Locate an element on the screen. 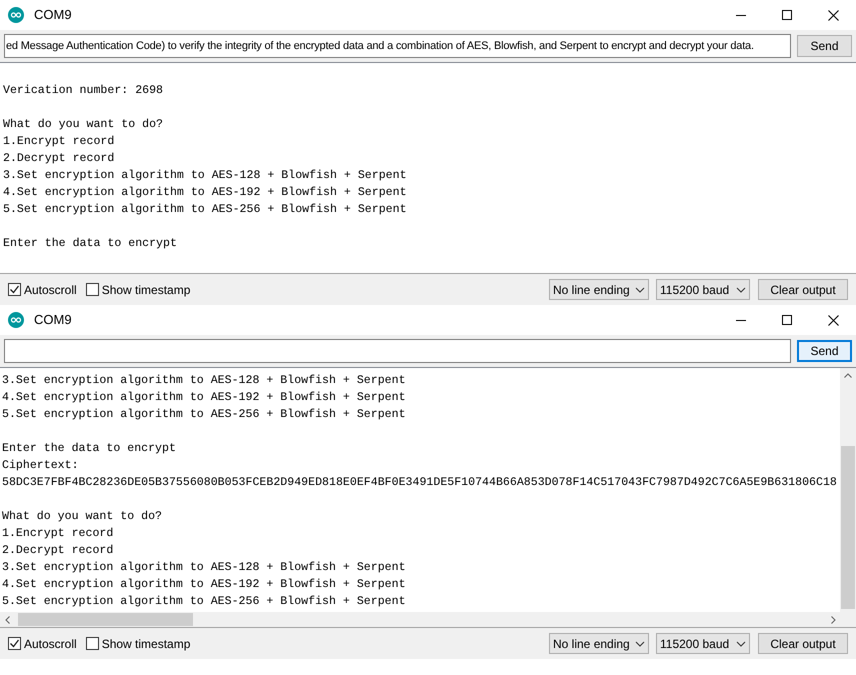  output-line: 58DC3E7FBF4BC28236DE05B37556080B053FCEB2D949ED818E0EF4BF0E3491DE5F10744B66A853D078F14C517043FC7987D492C7C6A5E9B631806C18 is located at coordinates (419, 483).